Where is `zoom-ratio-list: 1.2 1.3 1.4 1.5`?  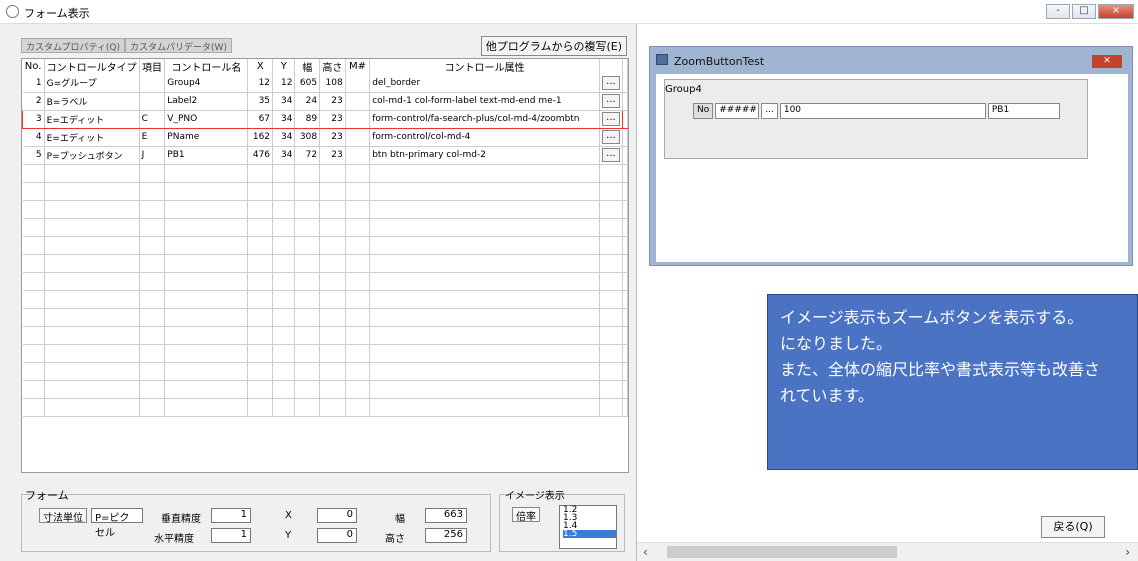 zoom-ratio-list: 1.2 1.3 1.4 1.5 is located at coordinates (588, 527).